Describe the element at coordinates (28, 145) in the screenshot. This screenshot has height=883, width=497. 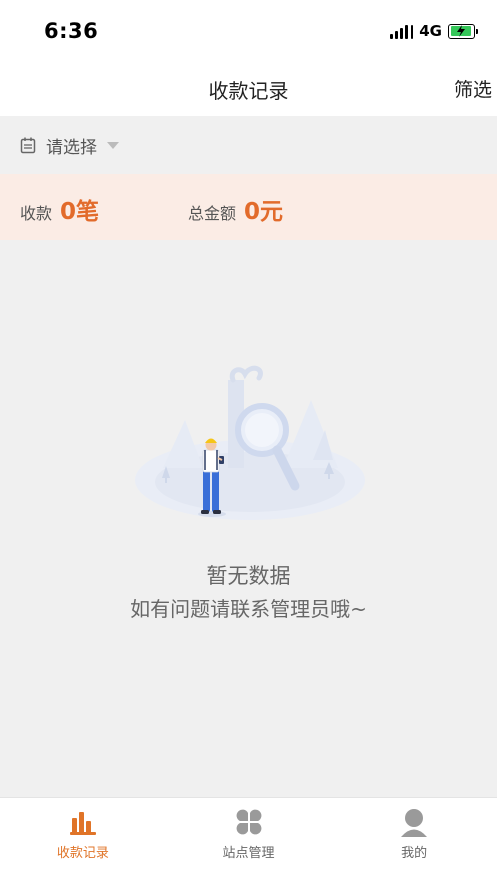
I see `calendar-icon` at that location.